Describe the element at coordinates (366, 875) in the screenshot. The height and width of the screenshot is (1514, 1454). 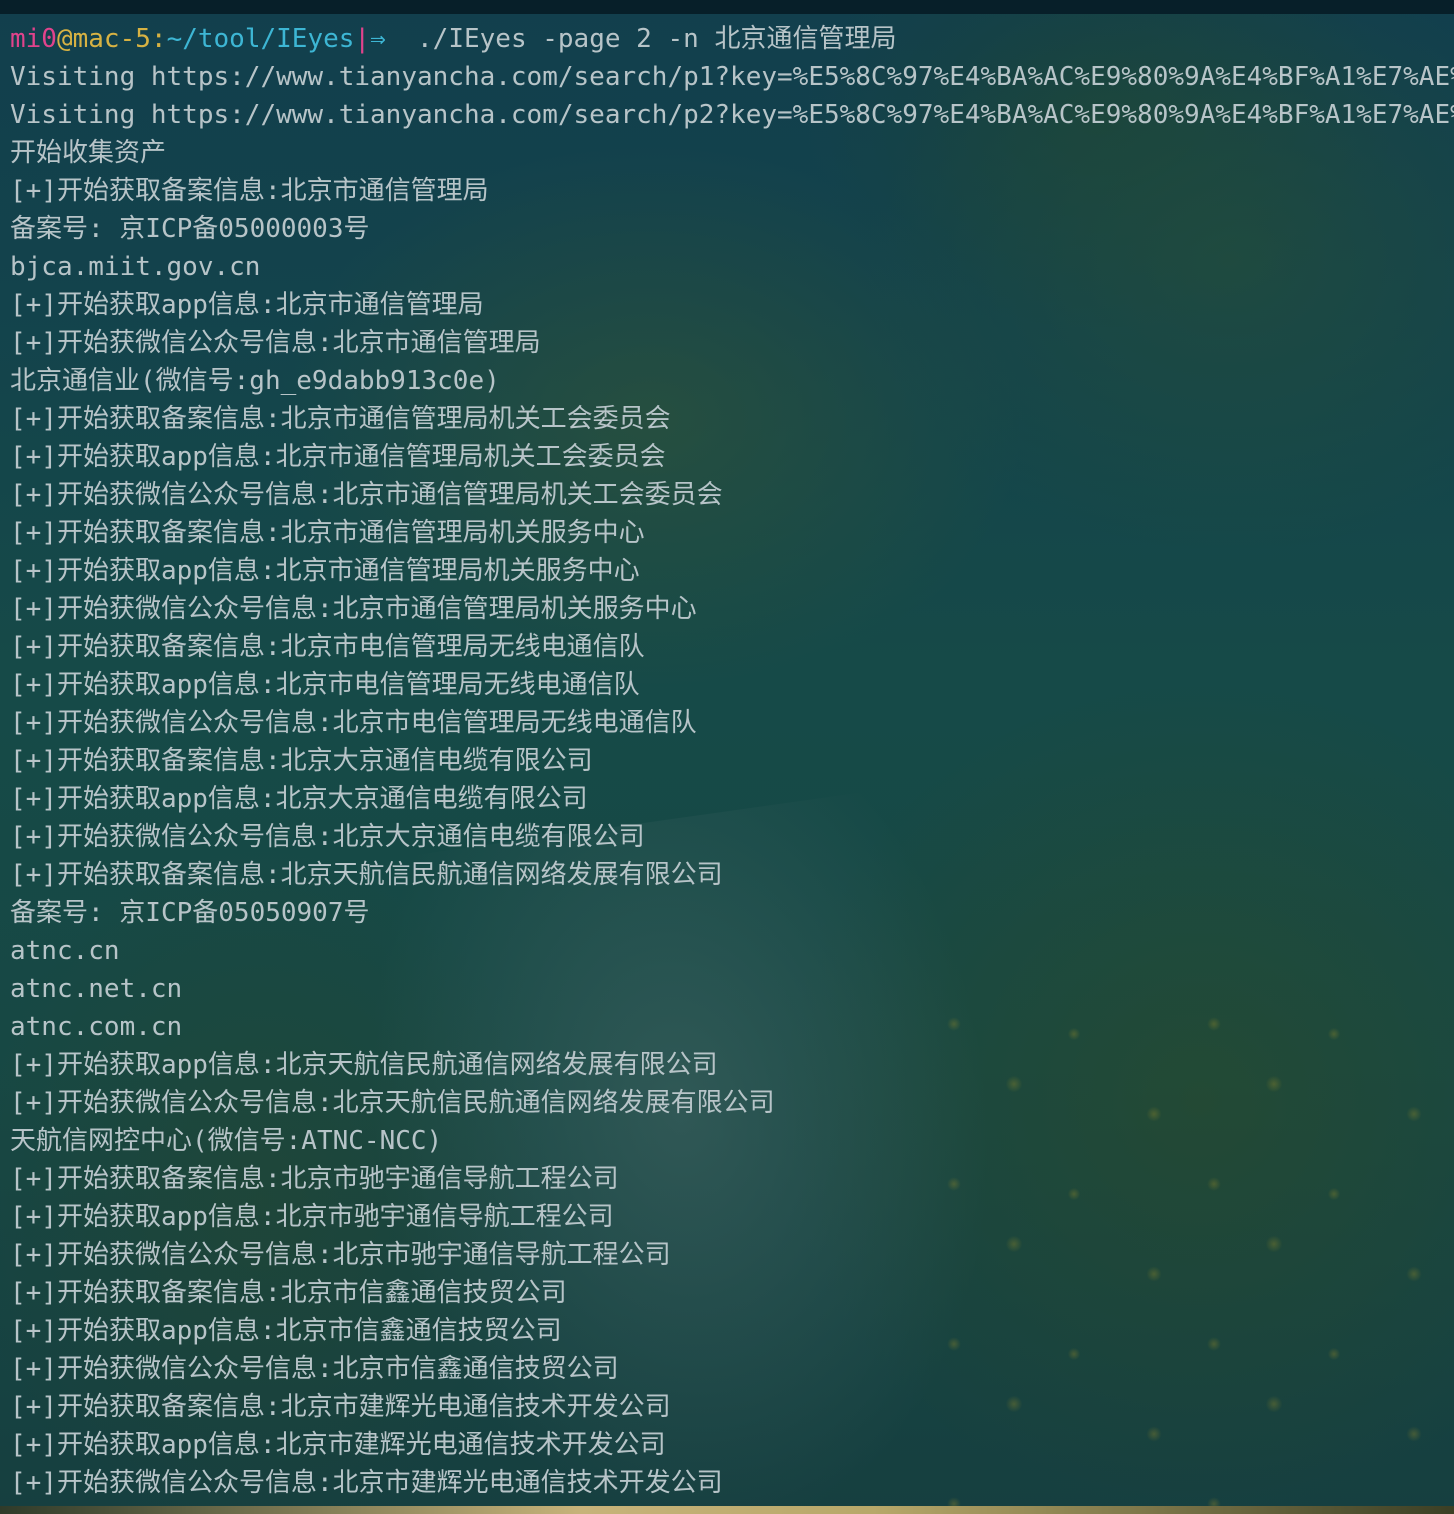
I see `output-line: [+]开始获取备案信息:北京天航信民航通信网络发展有限公司` at that location.